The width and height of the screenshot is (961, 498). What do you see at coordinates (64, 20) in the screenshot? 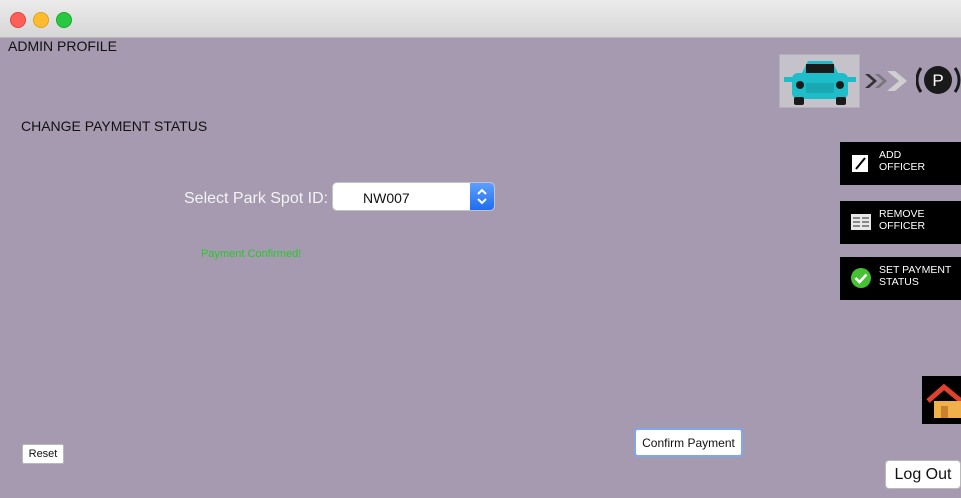
I see `maximize-window-button` at bounding box center [64, 20].